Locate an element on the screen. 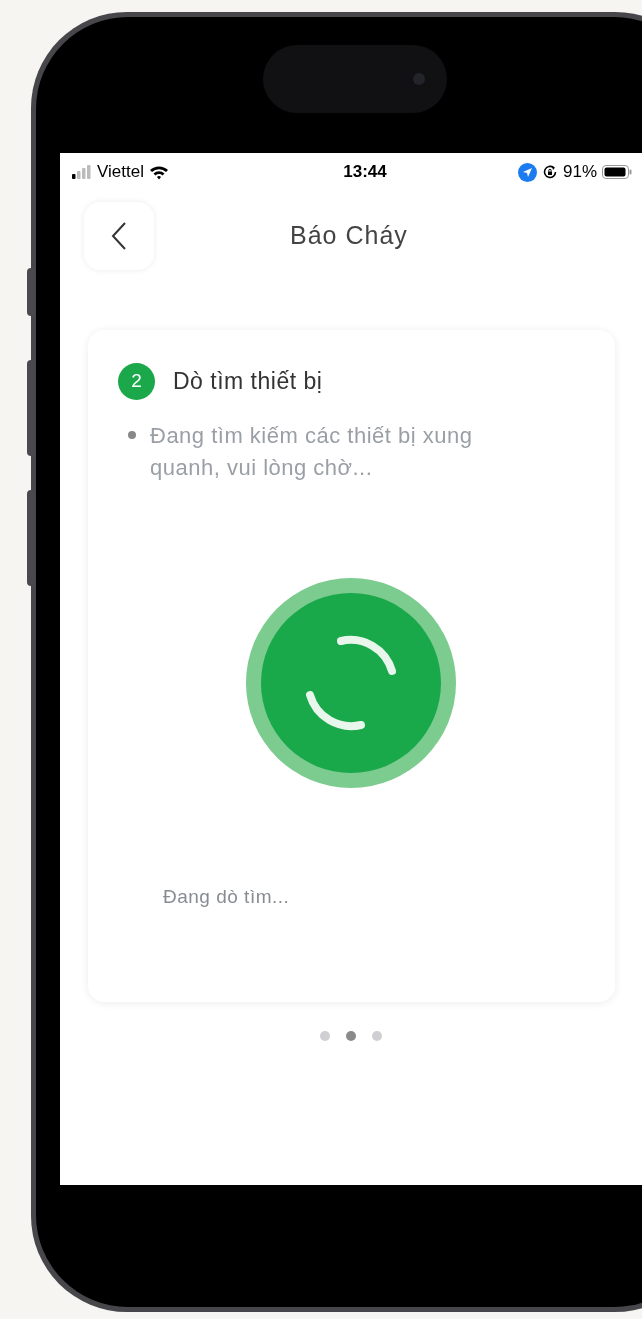 Image resolution: width=642 pixels, height=1319 pixels. loading-spinner-icon is located at coordinates (350, 683).